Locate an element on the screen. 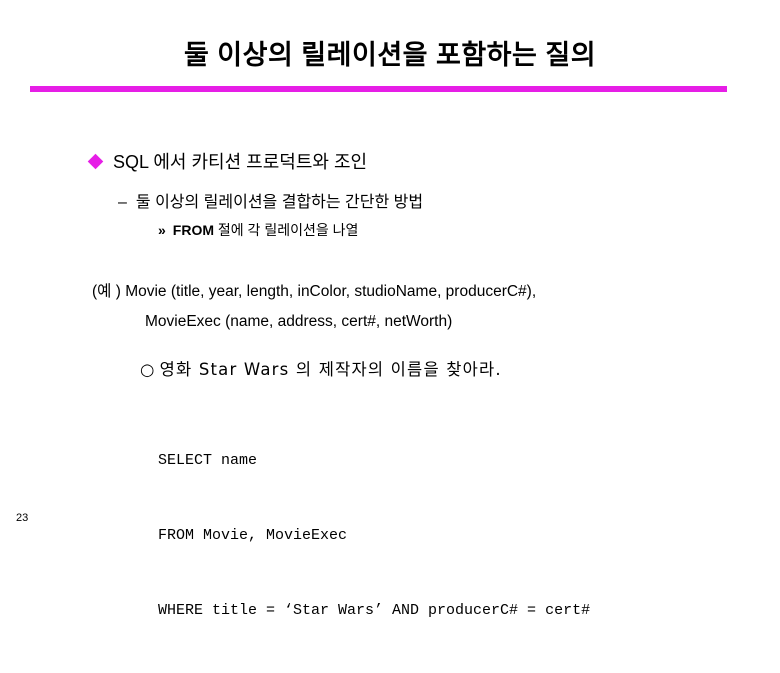  bullet-level1: SQL 에서 카티션 프로덕트와 조인 is located at coordinates (227, 161).